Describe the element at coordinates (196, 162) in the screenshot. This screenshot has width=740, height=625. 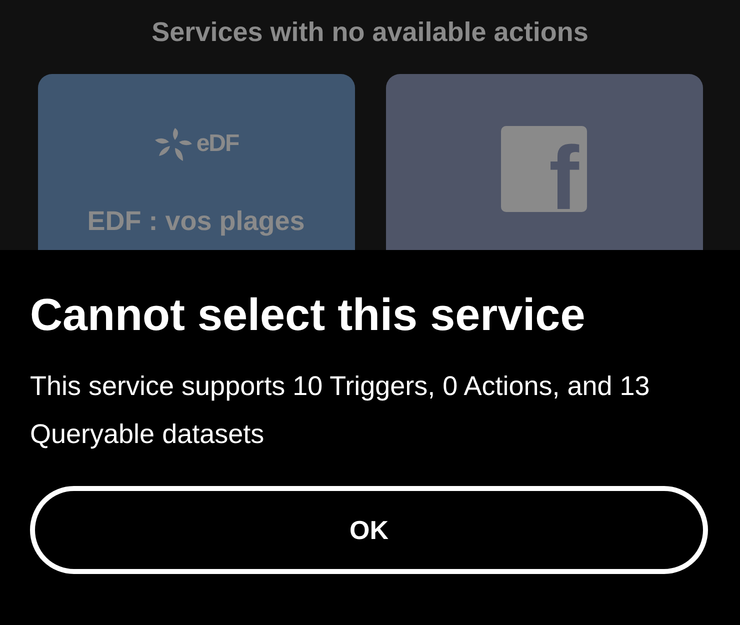
I see `service-card: eDF EDF : vos plages` at that location.